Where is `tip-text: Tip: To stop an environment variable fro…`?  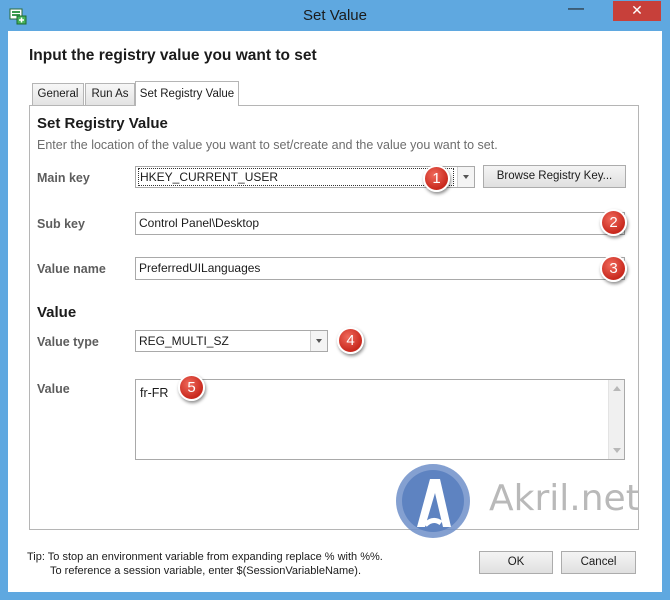 tip-text: Tip: To stop an environment variable fro… is located at coordinates (205, 564).